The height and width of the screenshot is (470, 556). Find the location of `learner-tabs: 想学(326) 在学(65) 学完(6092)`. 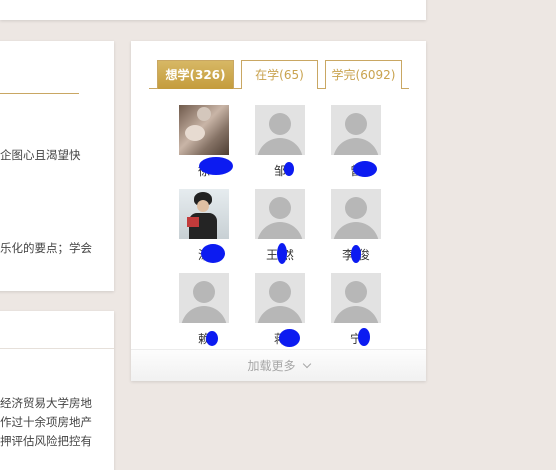

learner-tabs: 想学(326) 在学(65) 学完(6092) is located at coordinates (279, 74).